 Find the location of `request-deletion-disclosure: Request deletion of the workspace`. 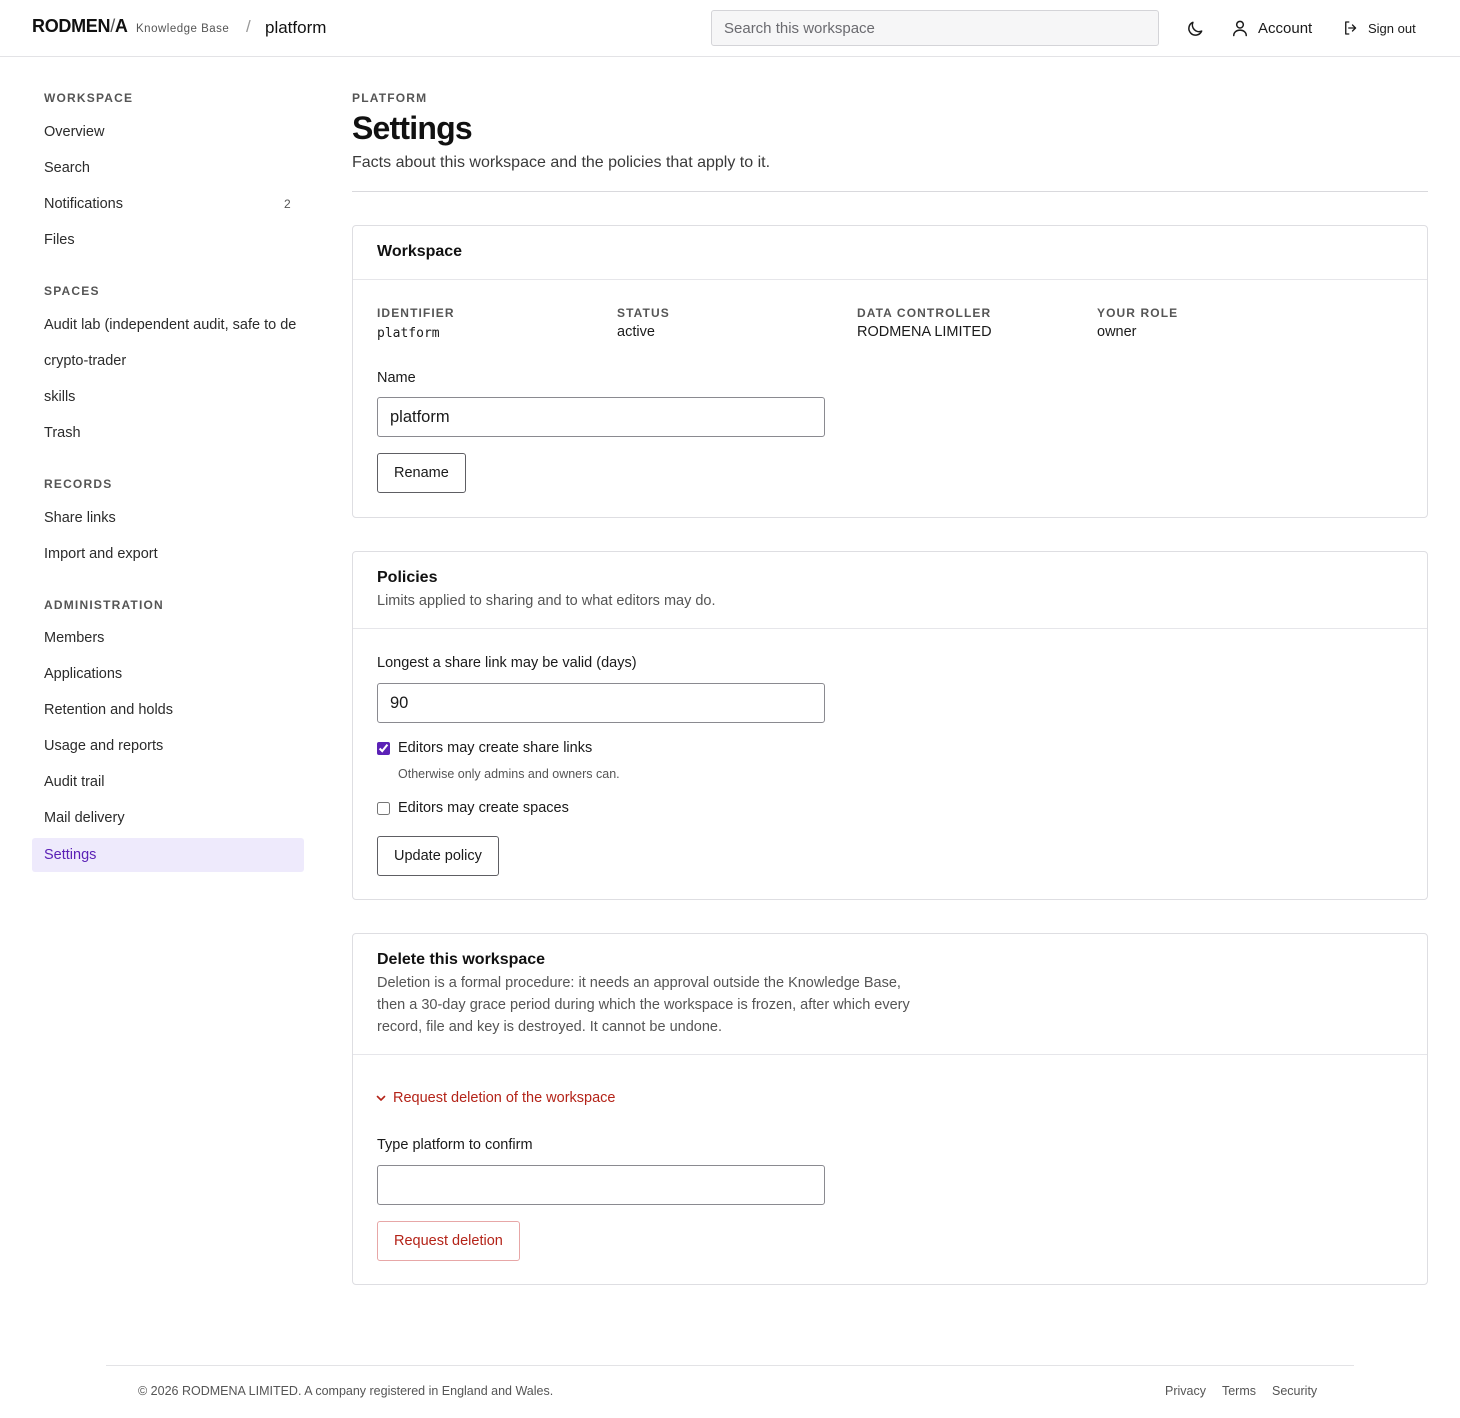

request-deletion-disclosure: Request deletion of the workspace is located at coordinates (495, 1098).